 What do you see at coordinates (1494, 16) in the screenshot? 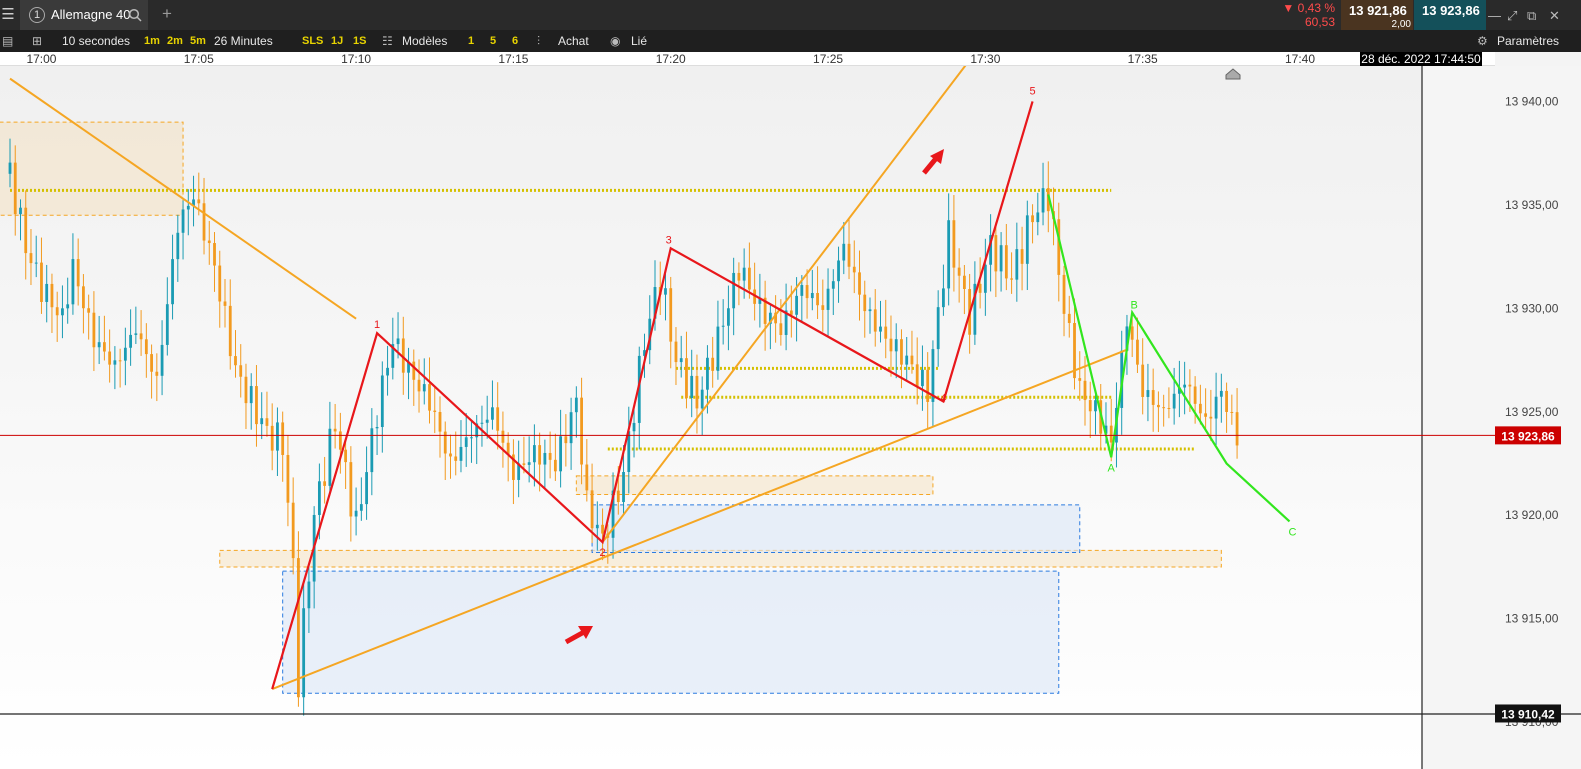
I see `minimize-icon: —` at bounding box center [1494, 16].